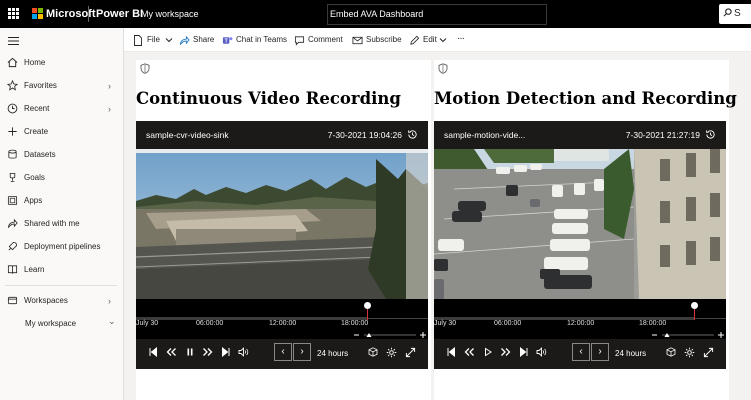 This screenshot has width=751, height=400. What do you see at coordinates (282, 135) in the screenshot?
I see `player-header: sample-cvr-video-sink 7-30-2021 19:04:26` at bounding box center [282, 135].